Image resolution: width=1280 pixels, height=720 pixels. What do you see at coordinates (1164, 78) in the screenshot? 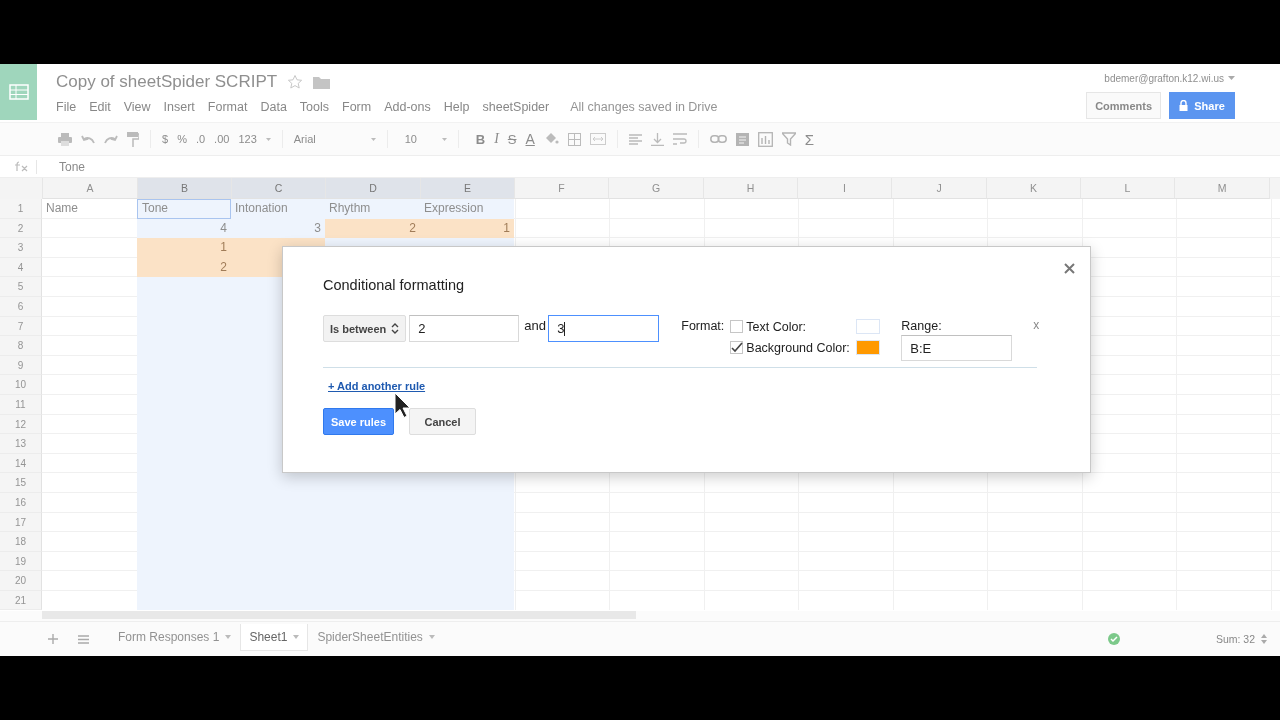
I see `account-email: bdemer@grafton.k12.wi.us` at bounding box center [1164, 78].